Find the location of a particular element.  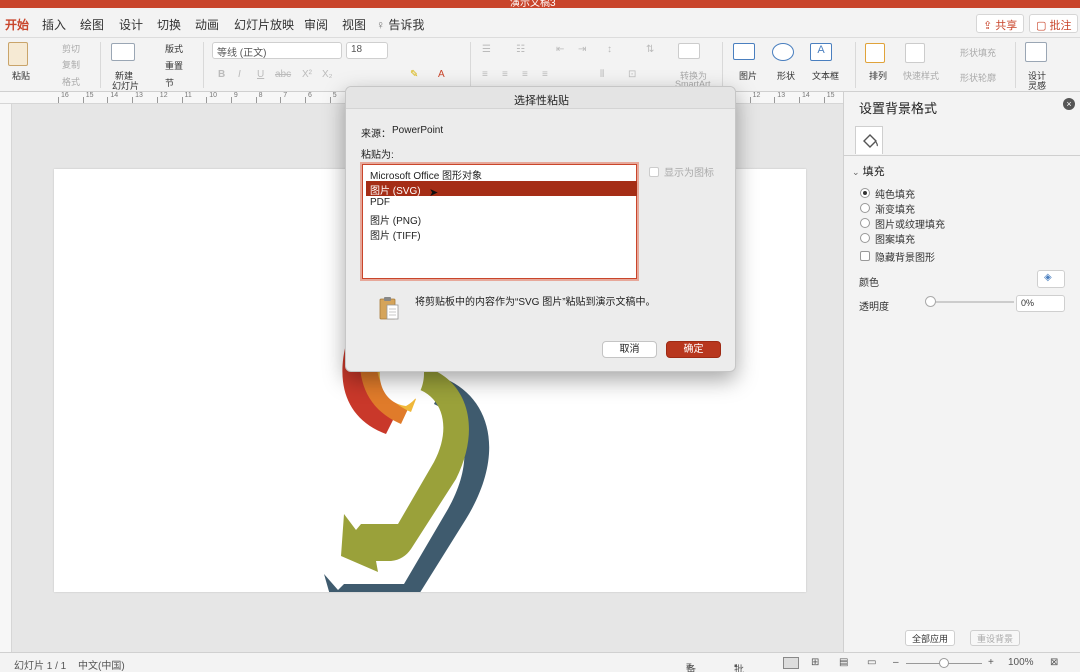

shape-outline-button: 形状轮廓 is located at coordinates (978, 77).